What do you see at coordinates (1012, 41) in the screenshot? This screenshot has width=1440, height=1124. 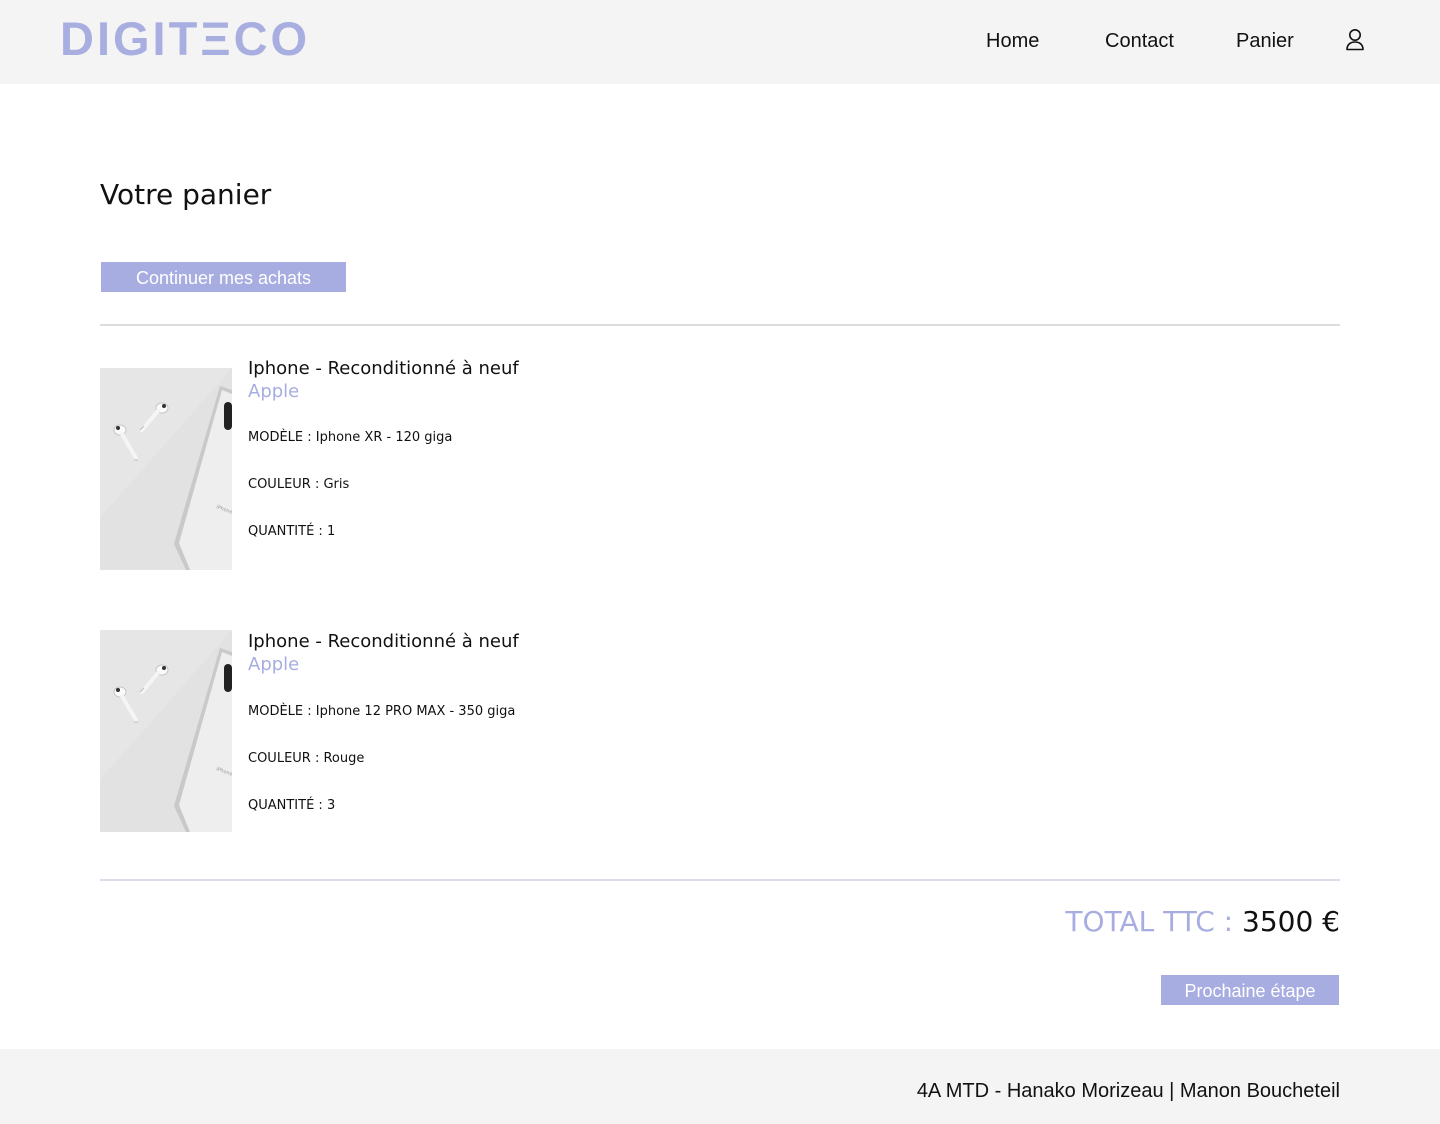 I see `nav-home: Home` at bounding box center [1012, 41].